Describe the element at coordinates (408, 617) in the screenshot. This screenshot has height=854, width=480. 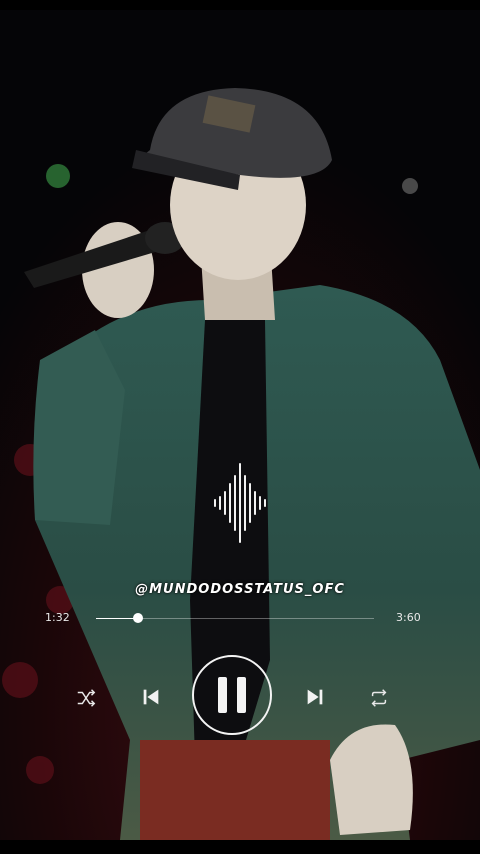
I see `total-time: 3:60` at that location.